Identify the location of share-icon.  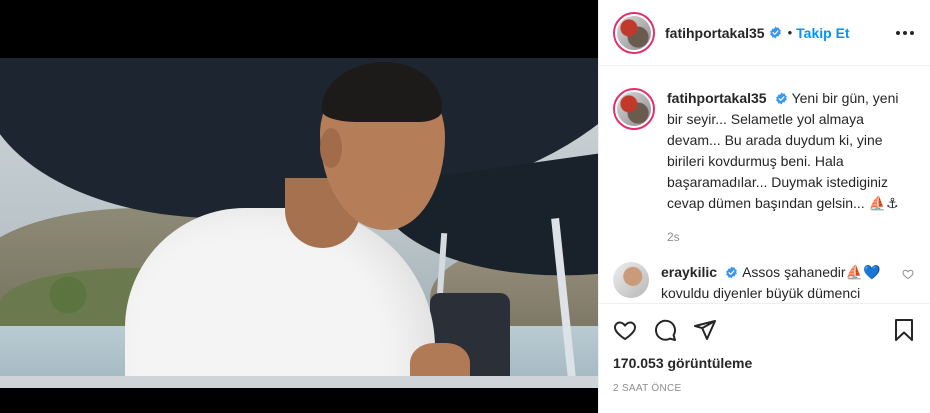
(705, 330).